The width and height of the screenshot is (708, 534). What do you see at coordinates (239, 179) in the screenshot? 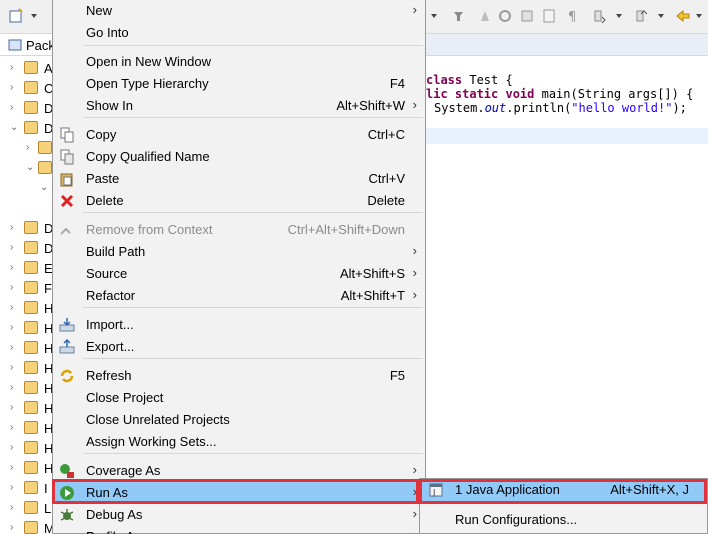
I see `menu-item-paste: Paste Ctrl+V` at bounding box center [239, 179].